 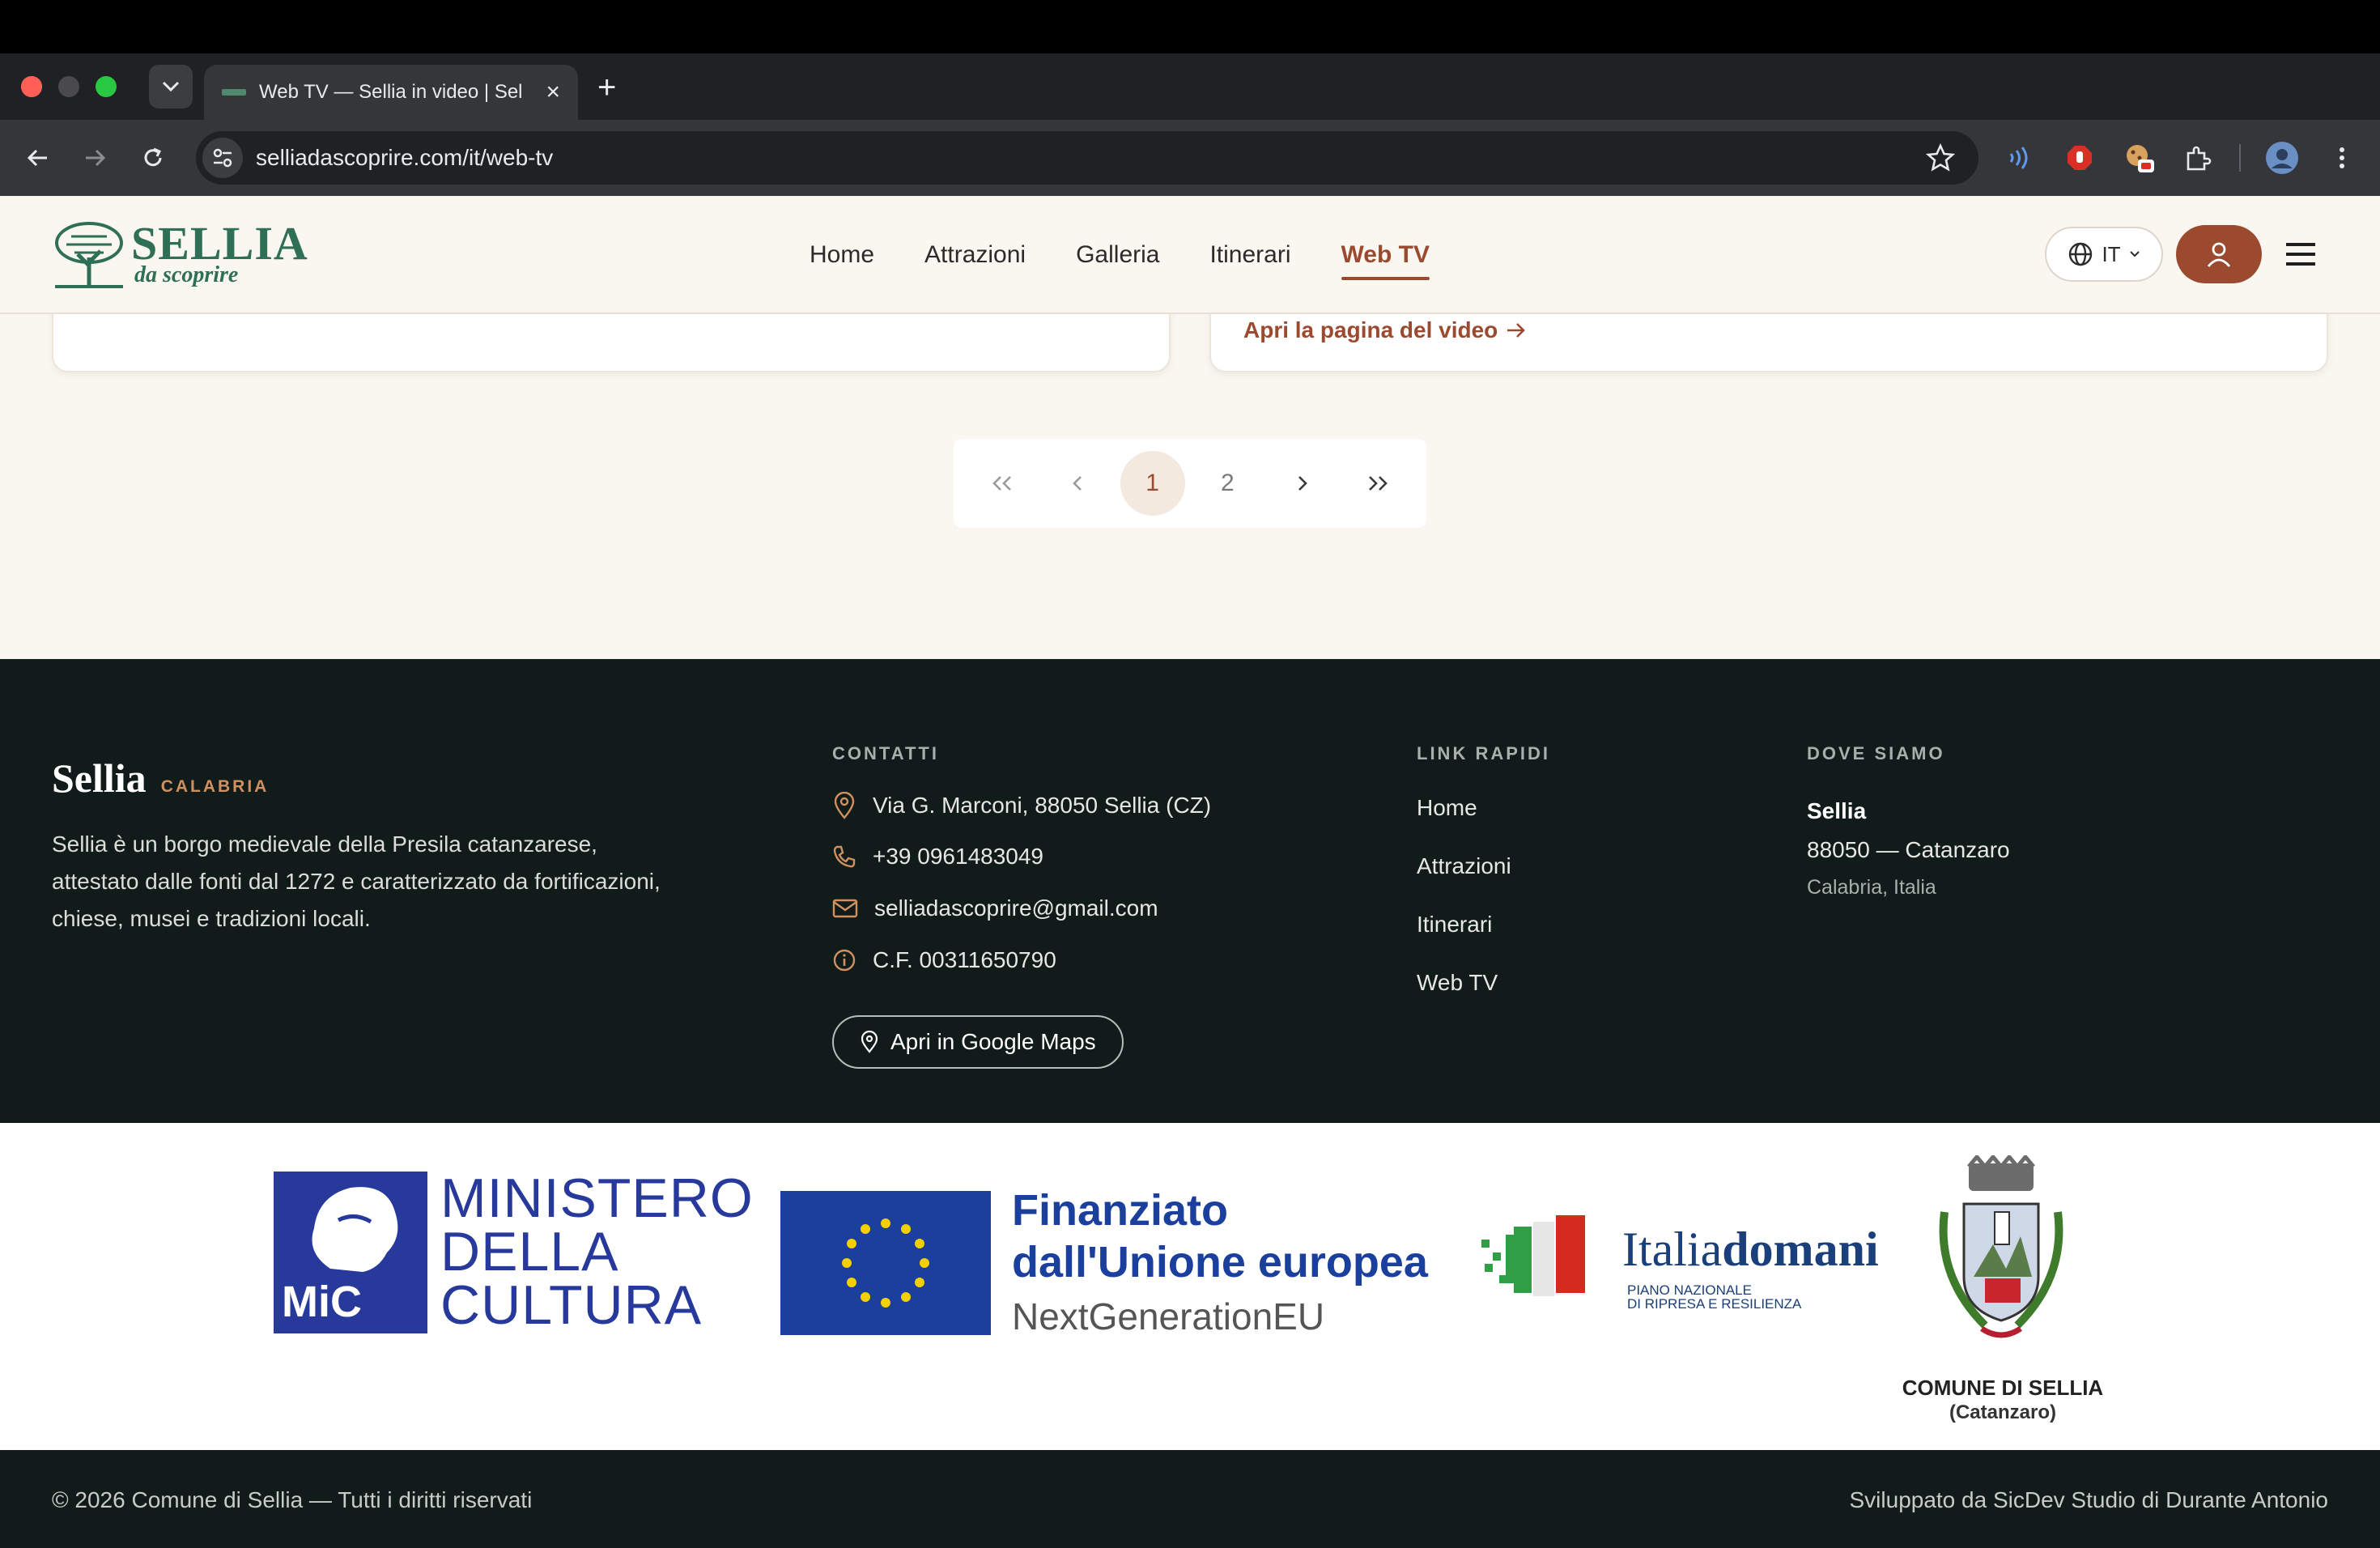 What do you see at coordinates (2003, 1388) in the screenshot?
I see `comune-name: COMUNE DI SELLIA` at bounding box center [2003, 1388].